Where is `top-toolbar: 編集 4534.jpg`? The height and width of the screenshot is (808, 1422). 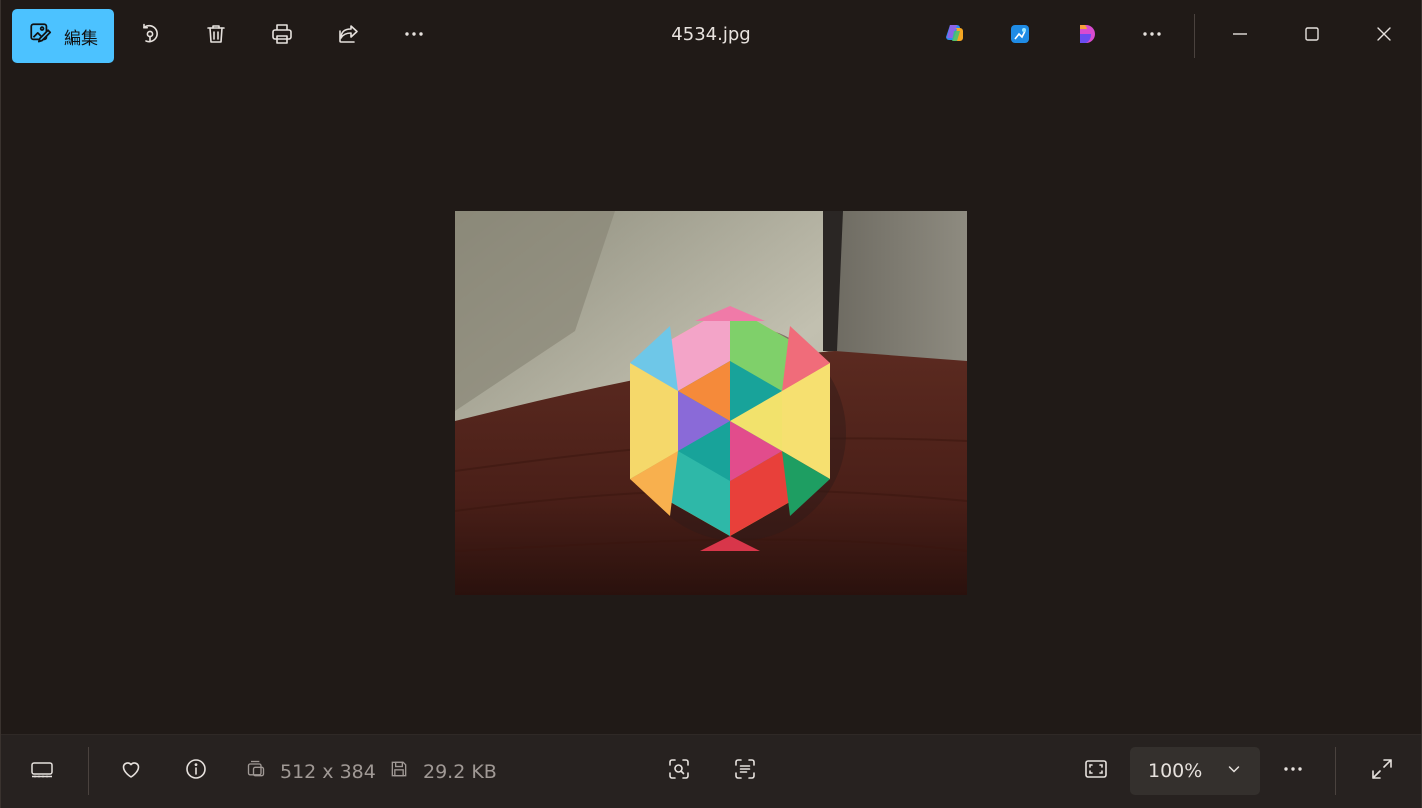
top-toolbar: 編集 4534.jpg is located at coordinates (711, 36).